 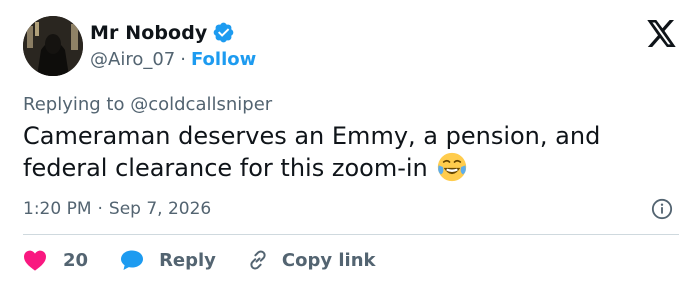 I want to click on verified-badge-icon, so click(x=223, y=32).